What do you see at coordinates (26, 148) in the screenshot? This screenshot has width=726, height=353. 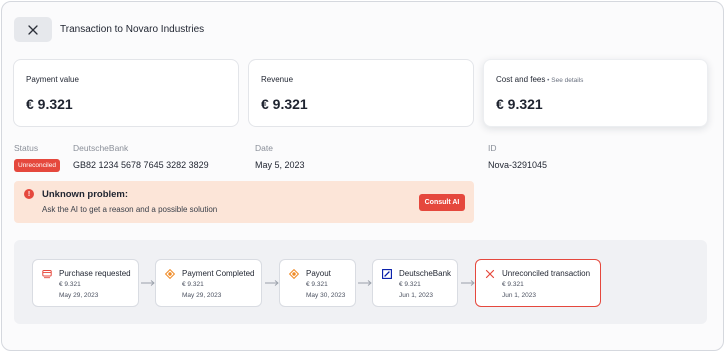 I see `status-label: Status` at bounding box center [26, 148].